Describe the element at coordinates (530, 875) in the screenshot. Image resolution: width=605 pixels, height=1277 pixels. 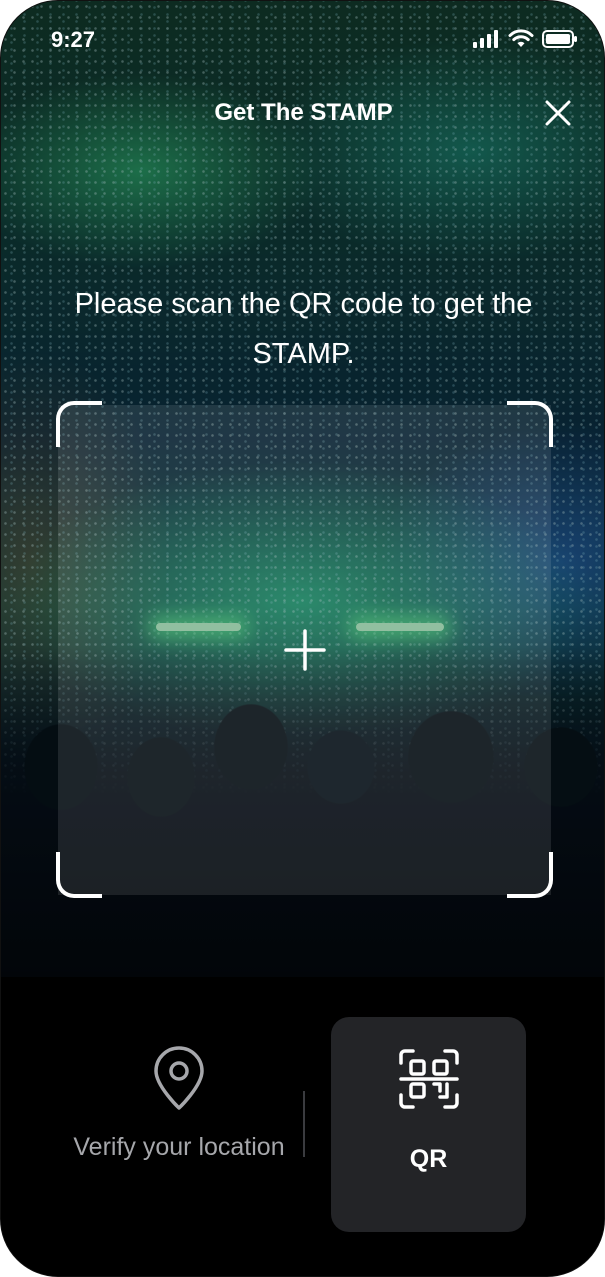
I see `frame-corner-bottom-right` at that location.